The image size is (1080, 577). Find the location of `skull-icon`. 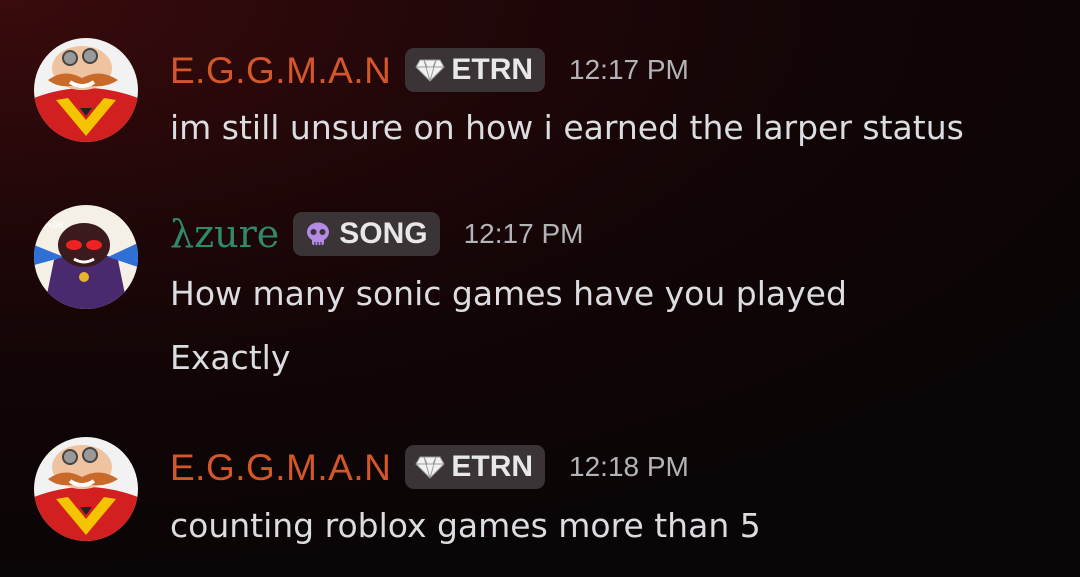

skull-icon is located at coordinates (318, 233).